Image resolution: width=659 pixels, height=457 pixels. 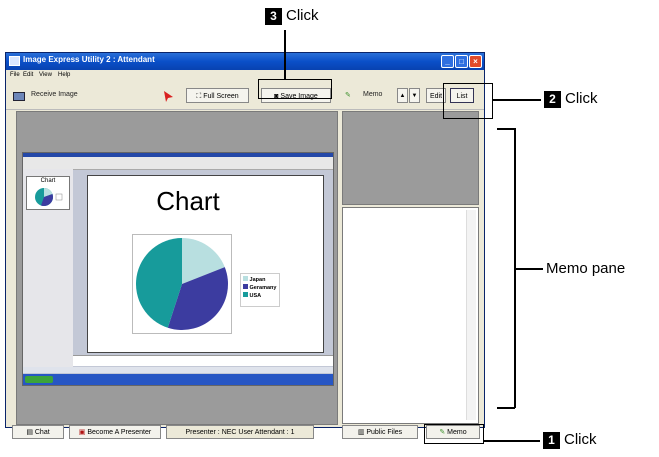 What do you see at coordinates (217, 95) in the screenshot?
I see `full-screen-button: ⛶ Full Screen` at bounding box center [217, 95].